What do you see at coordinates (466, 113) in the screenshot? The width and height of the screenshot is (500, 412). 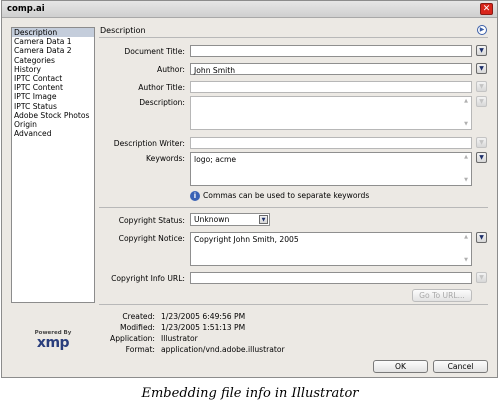 I see `description-scrollbar: ▲ ▼` at bounding box center [466, 113].